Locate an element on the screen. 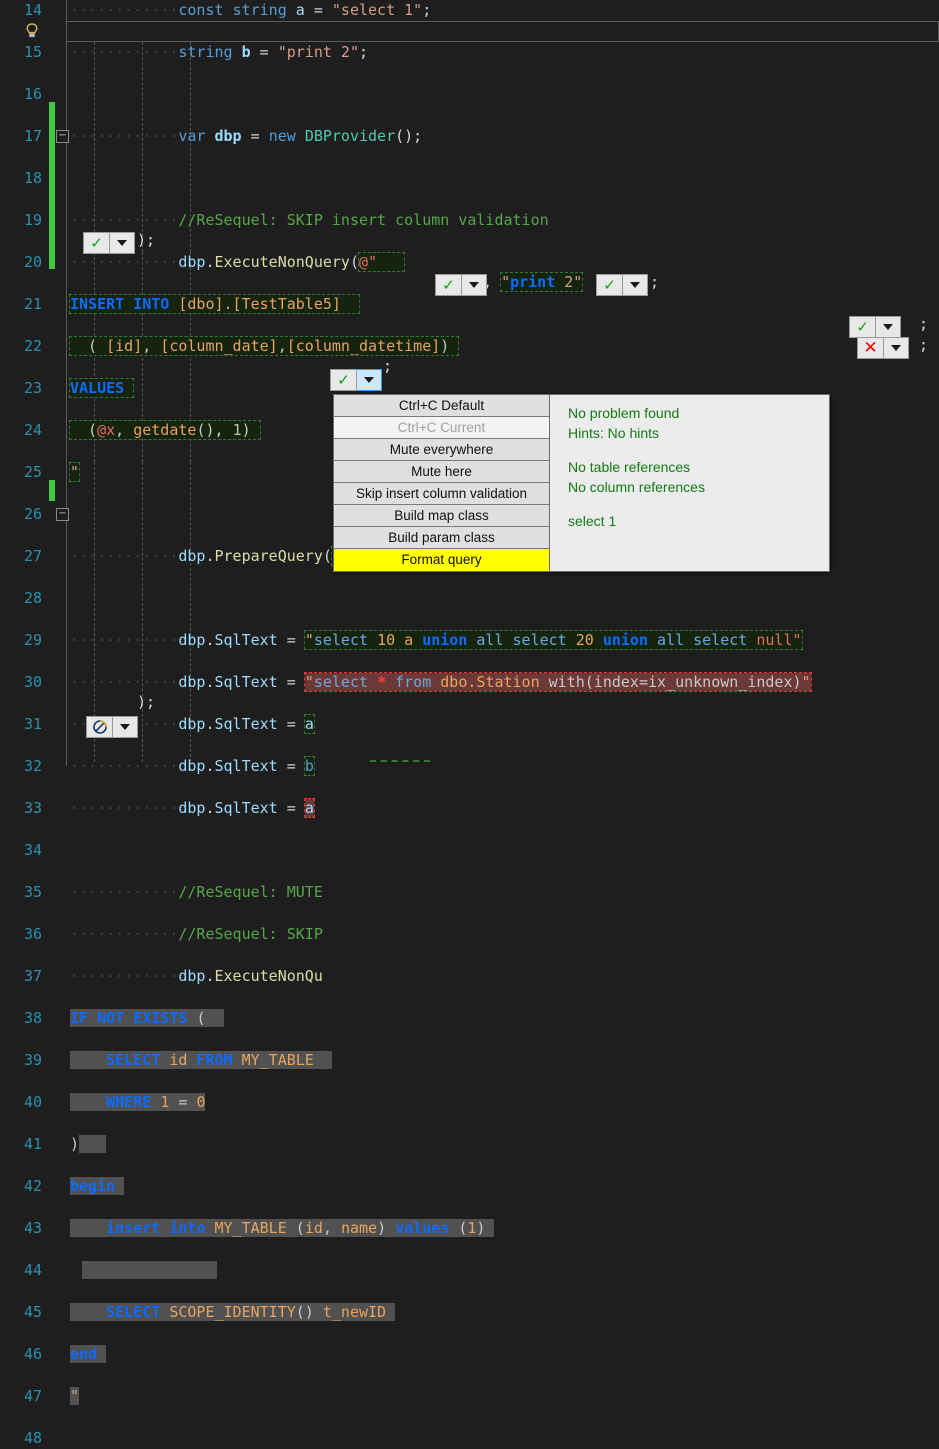  resequel-status-button-line27b: ✓ is located at coordinates (622, 285).